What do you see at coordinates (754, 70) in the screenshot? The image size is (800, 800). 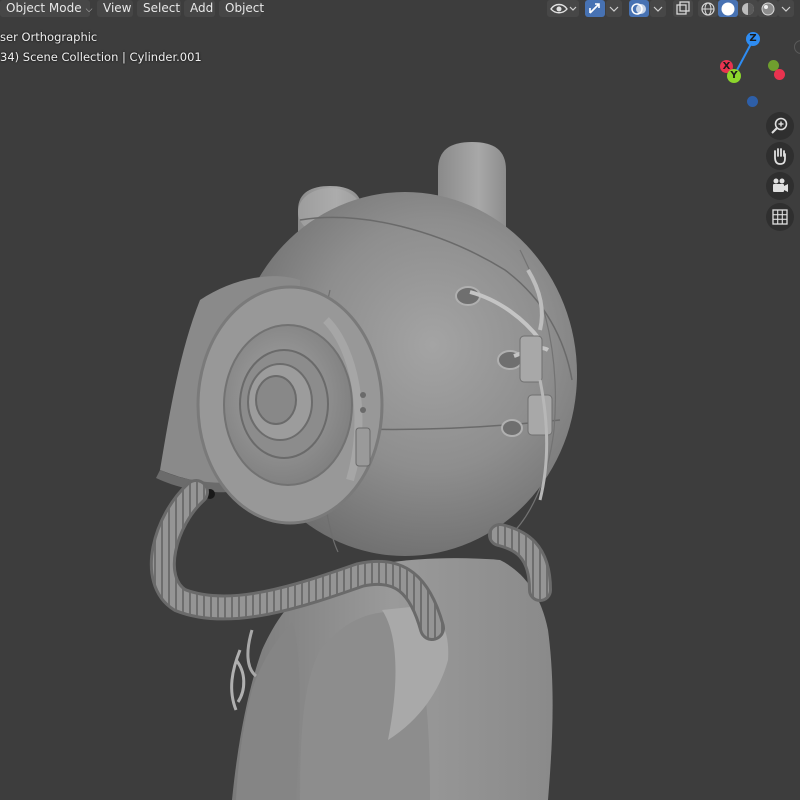 I see `navigation-gizmo: Z X Y` at bounding box center [754, 70].